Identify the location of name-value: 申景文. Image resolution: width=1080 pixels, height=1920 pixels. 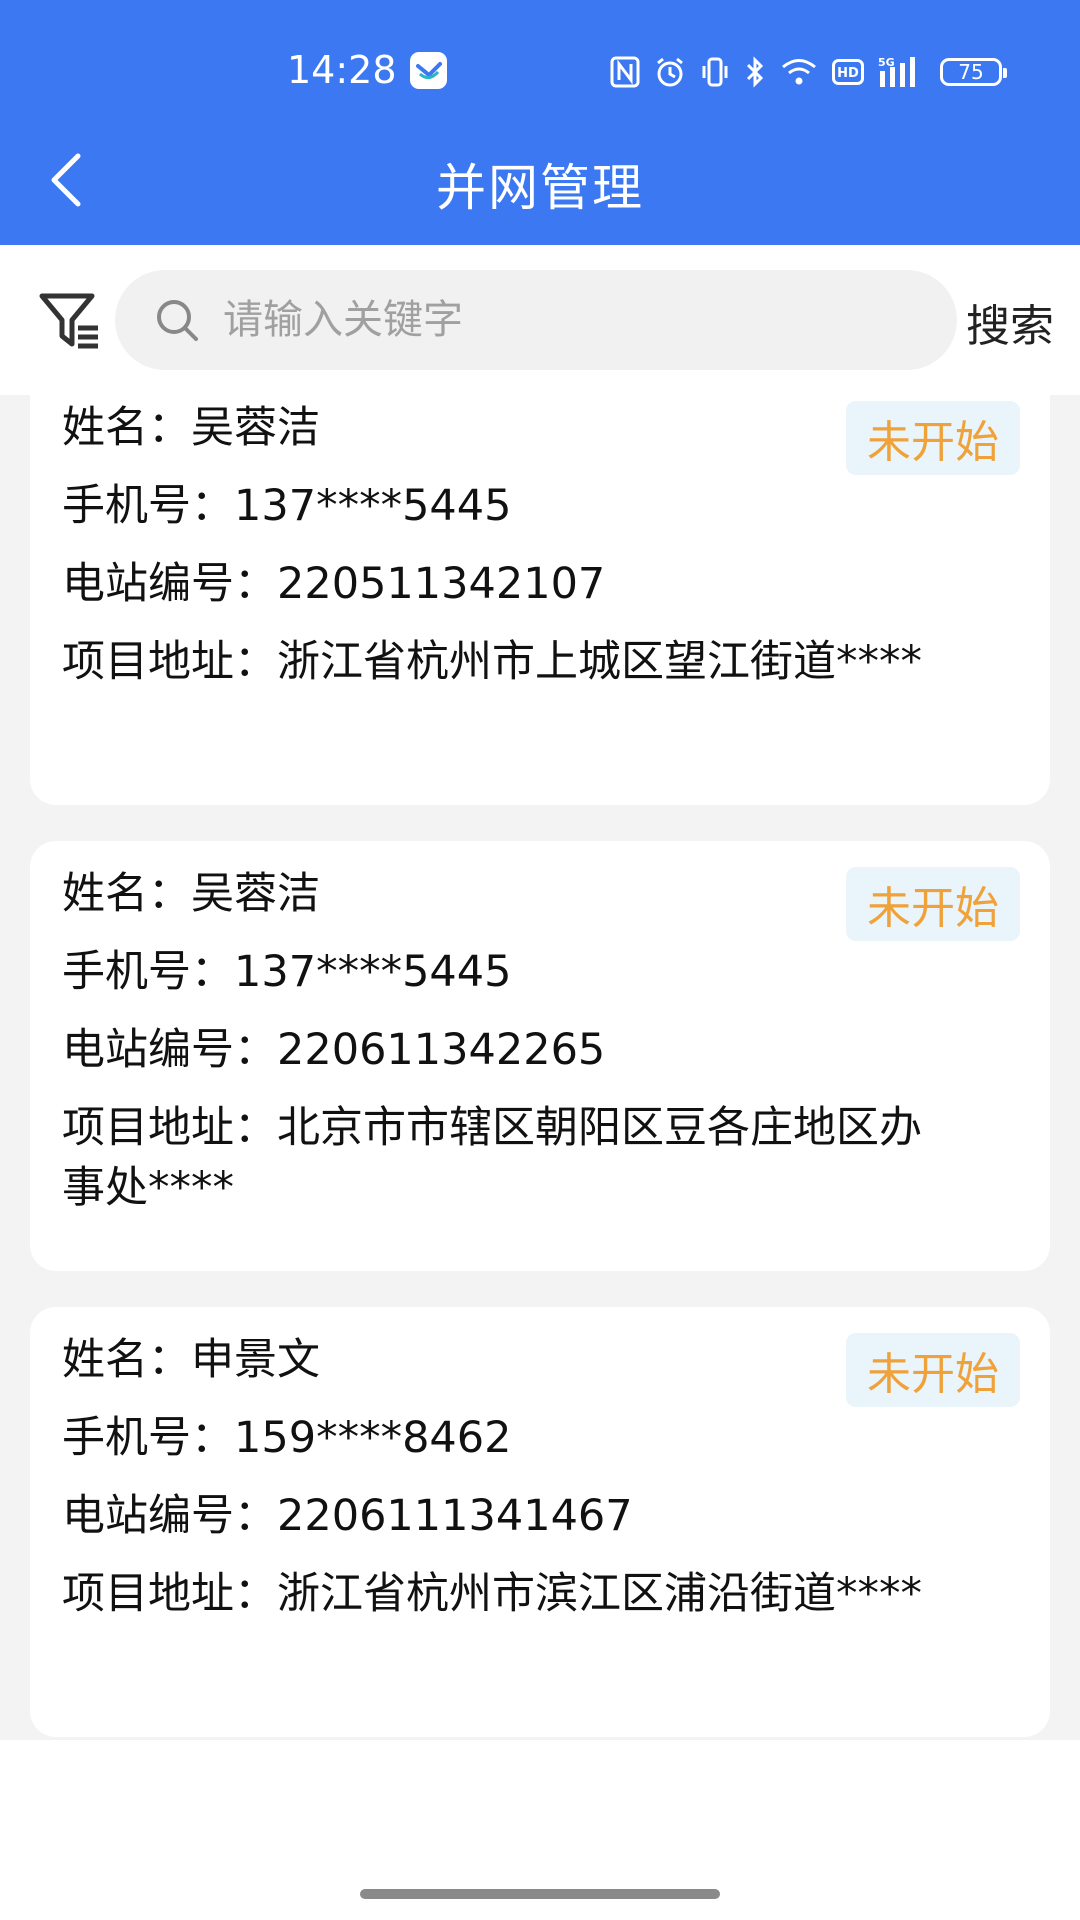
(255, 1360).